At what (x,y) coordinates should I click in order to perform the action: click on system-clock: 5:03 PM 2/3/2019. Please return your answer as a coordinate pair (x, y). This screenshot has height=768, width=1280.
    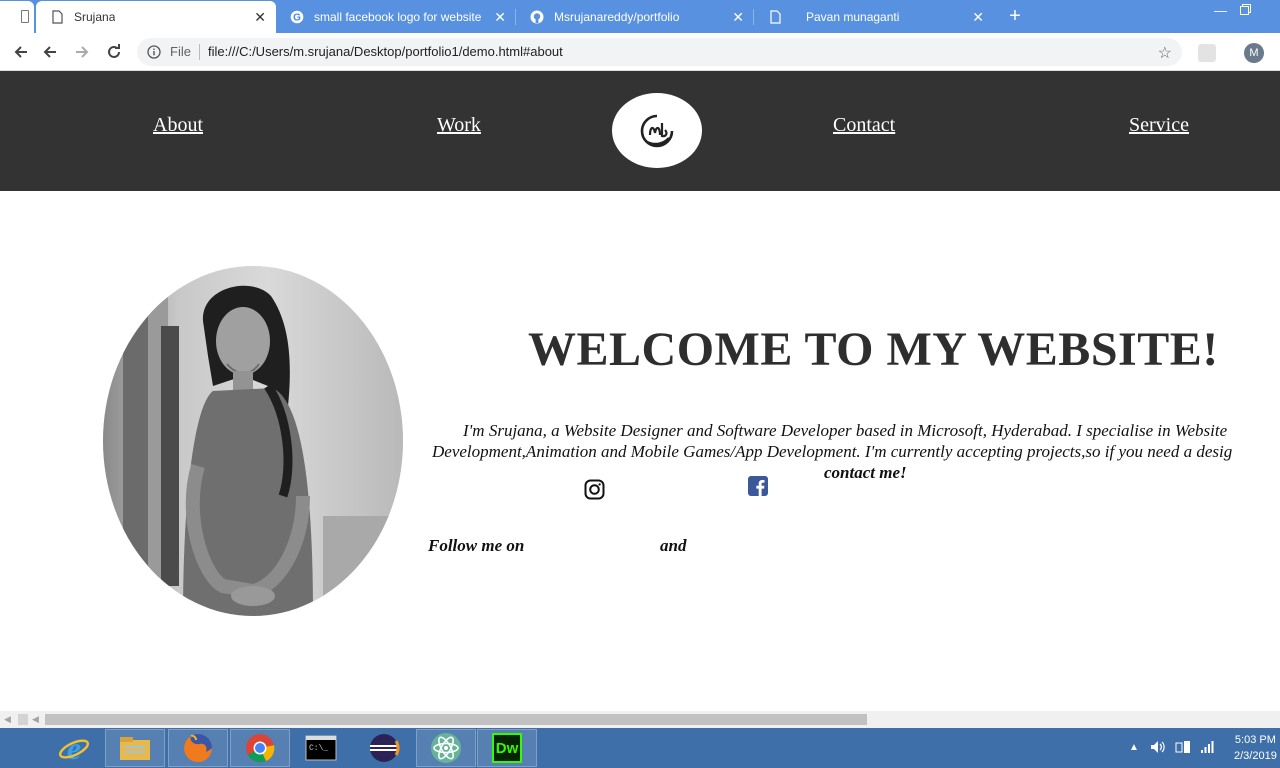
    Looking at the image, I should click on (1255, 748).